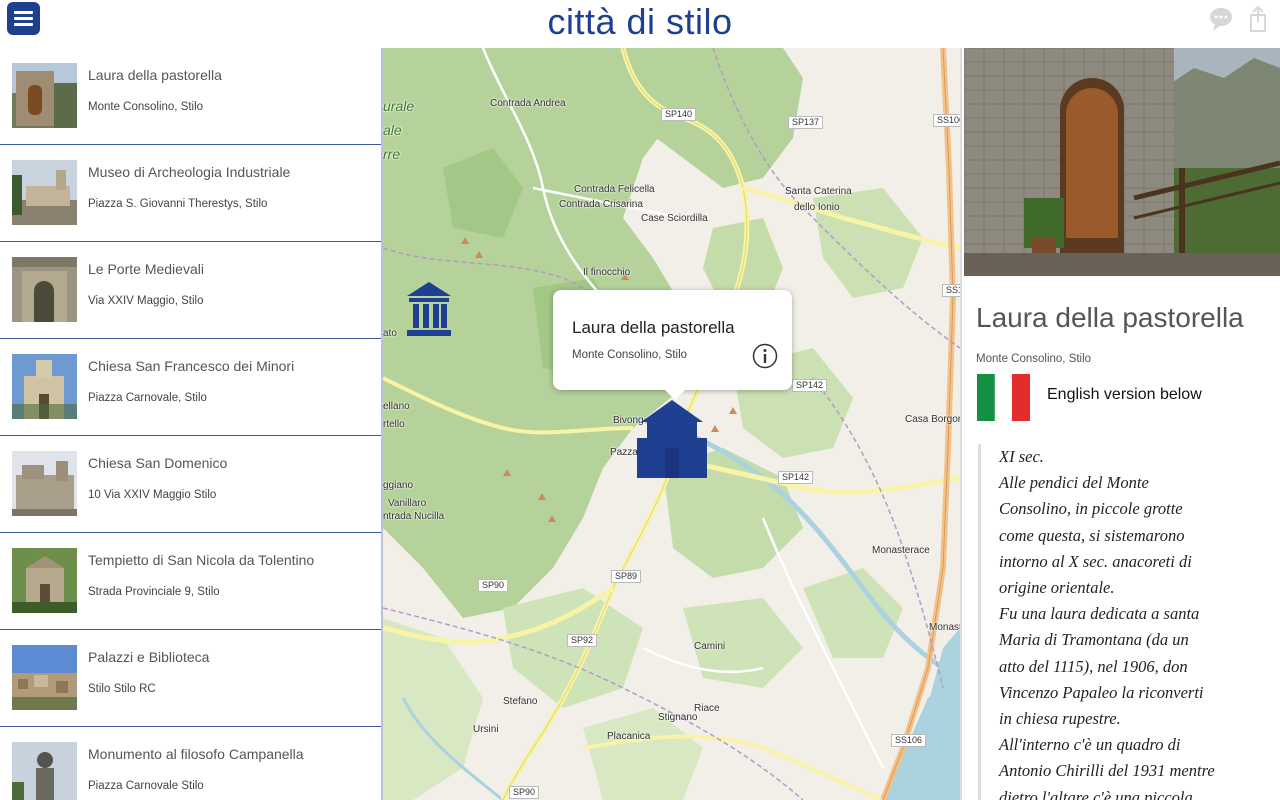 The width and height of the screenshot is (1280, 800). Describe the element at coordinates (486, 729) in the screenshot. I see `map-label: Ursini` at that location.